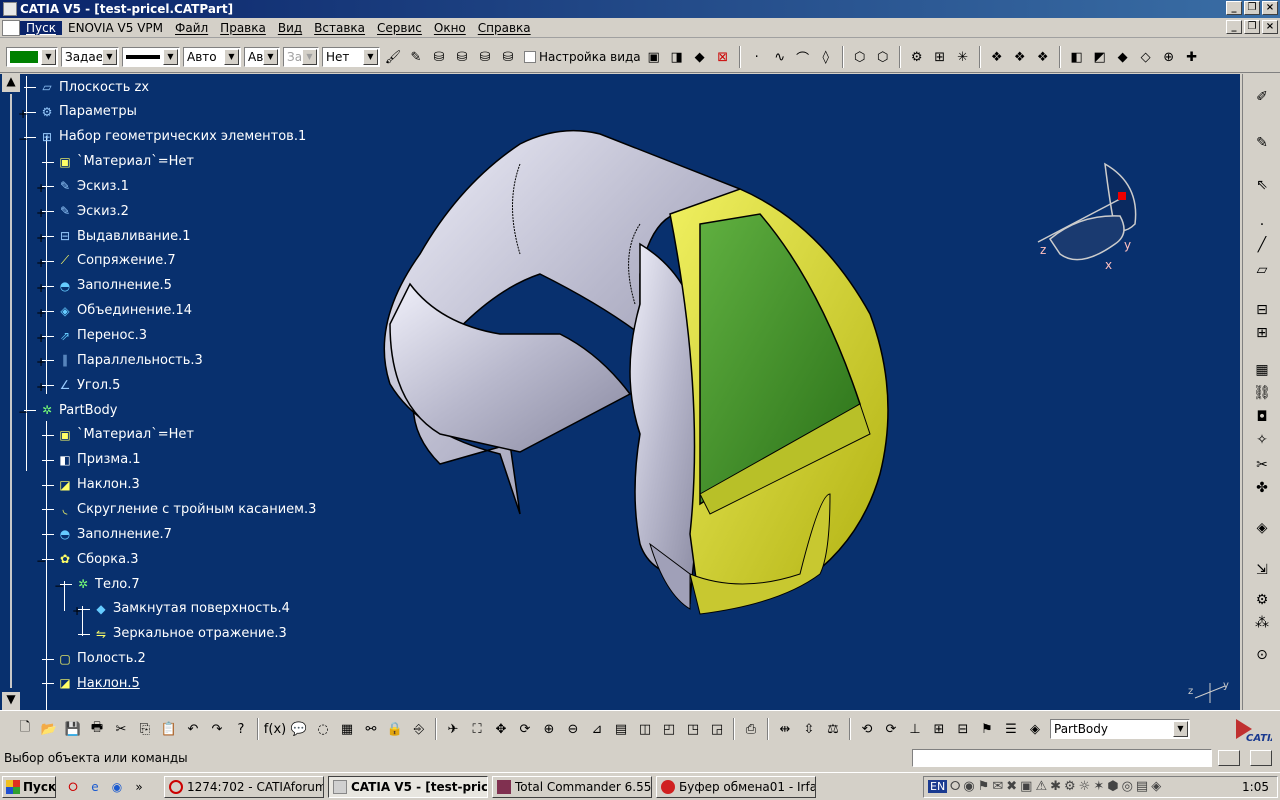 The image size is (1280, 800). What do you see at coordinates (262, 57) in the screenshot?
I see `point-combo: Авт ▼` at bounding box center [262, 57].